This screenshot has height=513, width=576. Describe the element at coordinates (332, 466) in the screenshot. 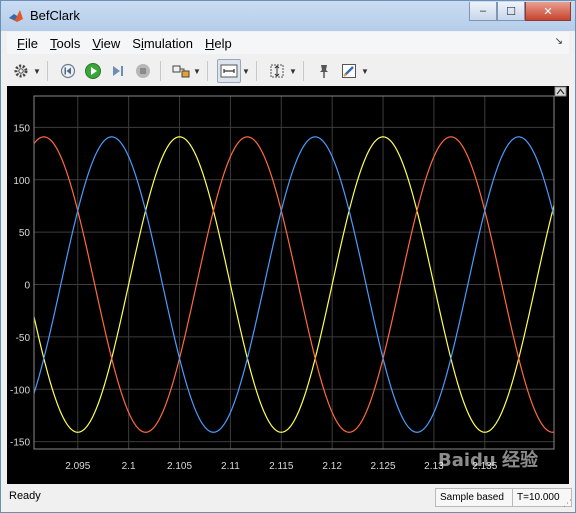

I see `x-tick-label: 2.12` at that location.